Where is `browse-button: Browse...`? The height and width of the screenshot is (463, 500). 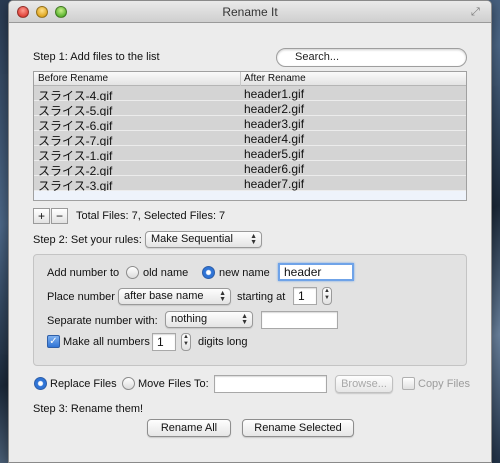 browse-button: Browse... is located at coordinates (364, 384).